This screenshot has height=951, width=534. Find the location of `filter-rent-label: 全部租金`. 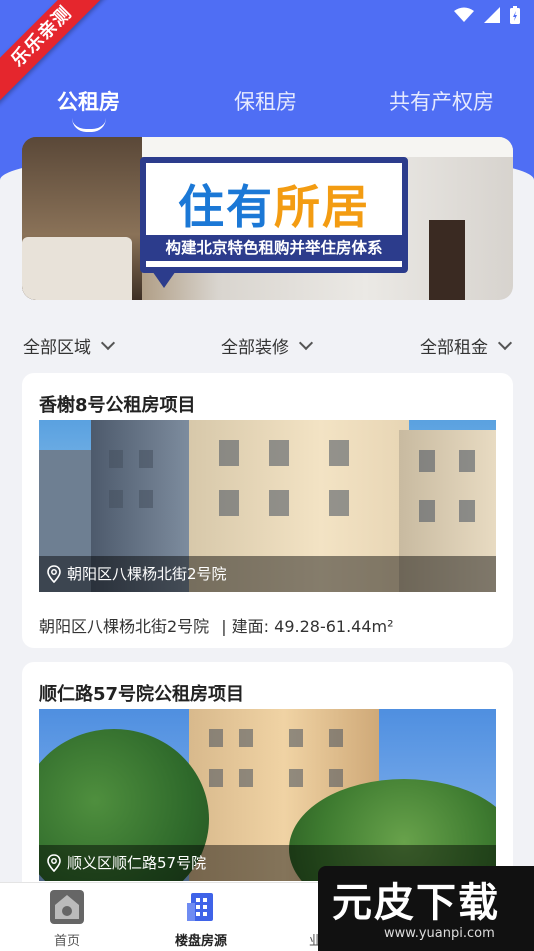

filter-rent-label: 全部租金 is located at coordinates (454, 348).